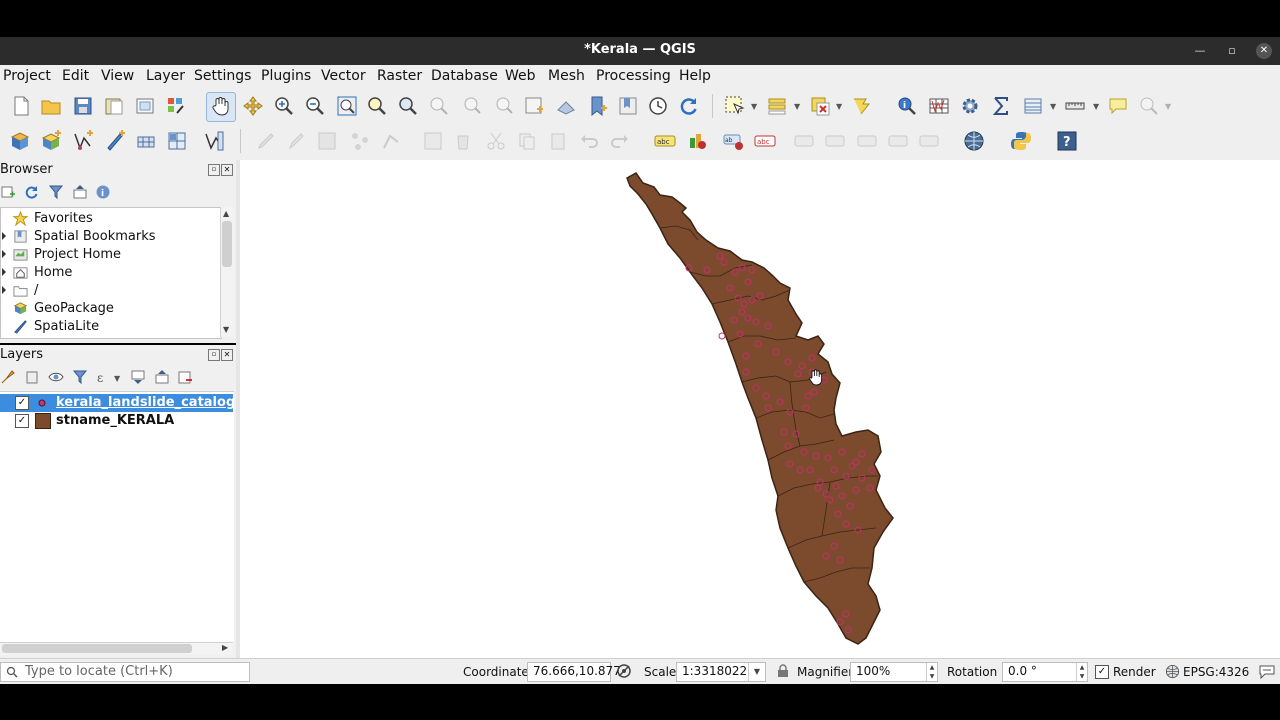 This screenshot has height=720, width=1280. Describe the element at coordinates (116, 421) in the screenshot. I see `layer-row: ✓ stname_KERALA` at that location.